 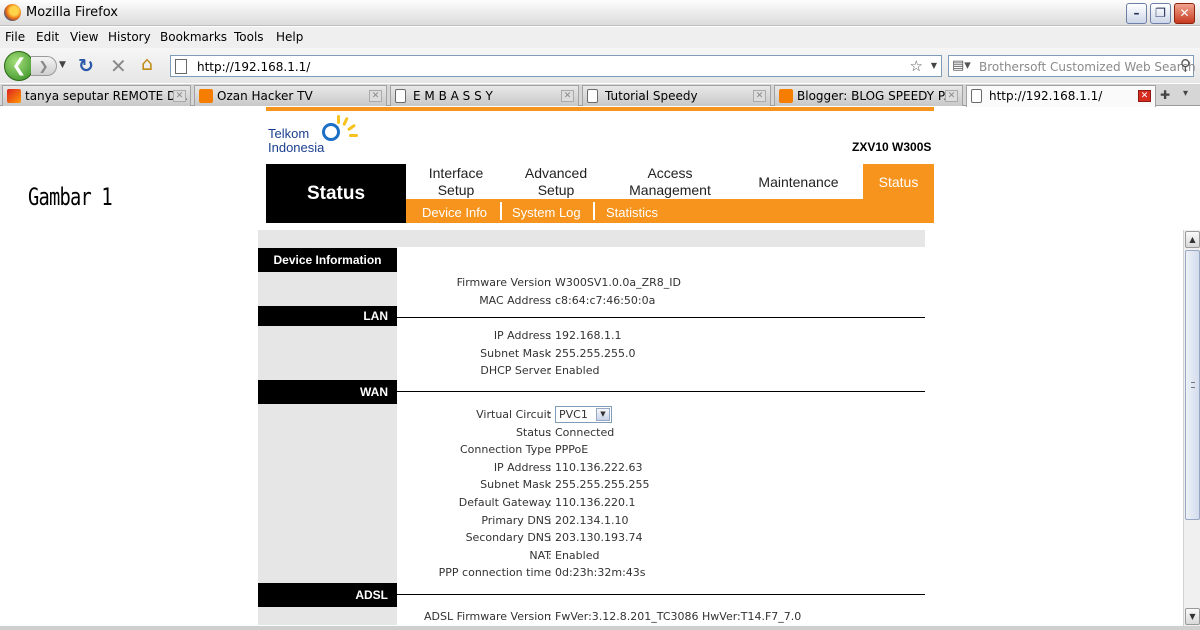 I want to click on info-row: NAT: Enabled, so click(x=564, y=555).